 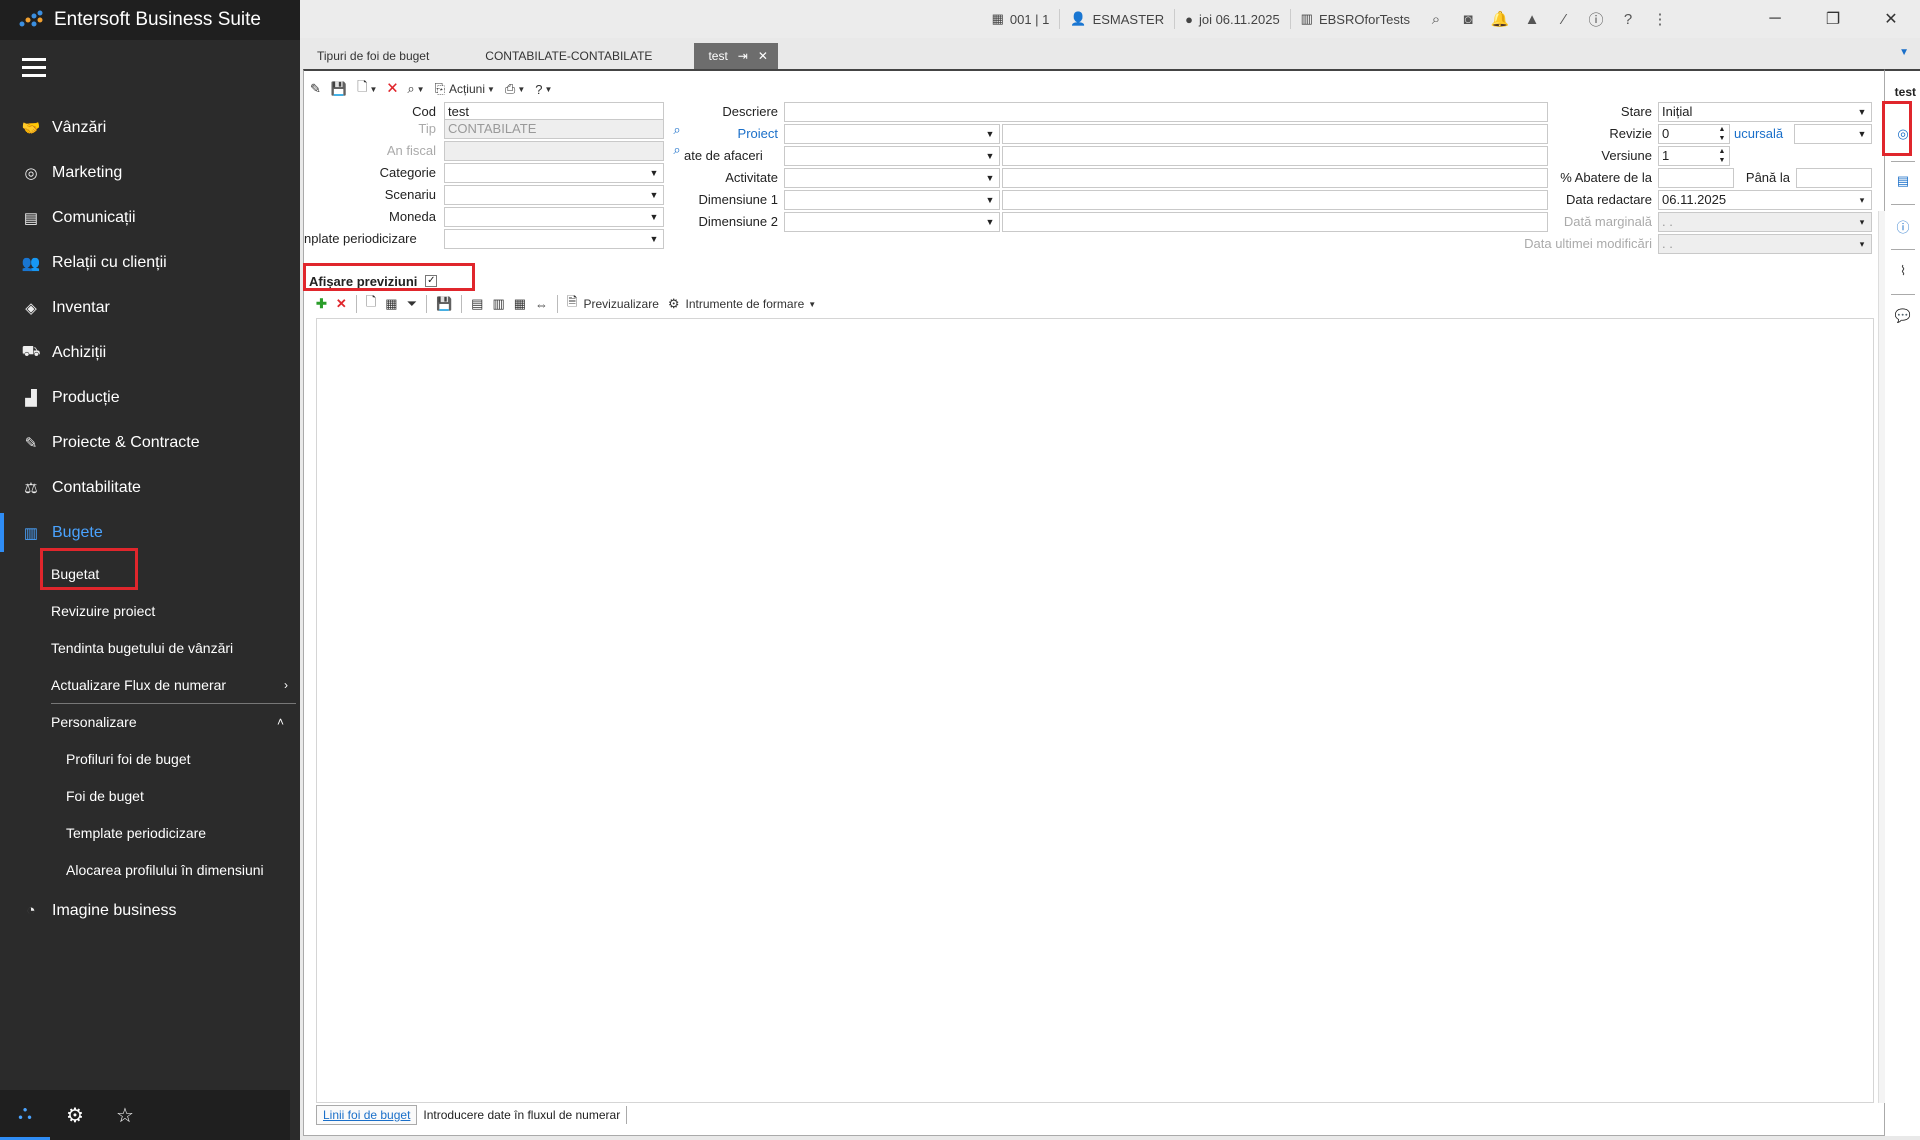 I want to click on actions-menu: ⎘ Acțiuni ▼, so click(x=465, y=89).